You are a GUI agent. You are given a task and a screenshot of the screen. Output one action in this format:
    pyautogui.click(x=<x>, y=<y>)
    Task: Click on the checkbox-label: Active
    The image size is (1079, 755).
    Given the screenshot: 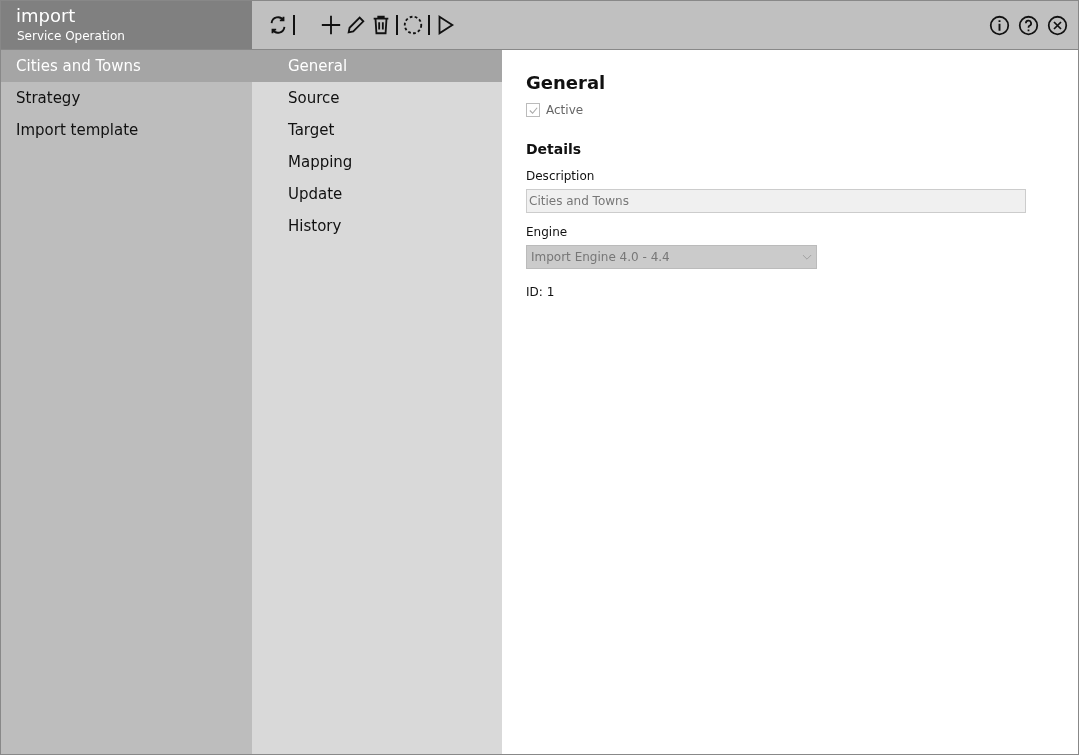 What is the action you would take?
    pyautogui.click(x=565, y=110)
    